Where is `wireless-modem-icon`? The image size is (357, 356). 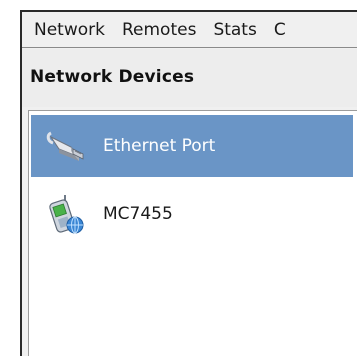 wireless-modem-icon is located at coordinates (66, 214).